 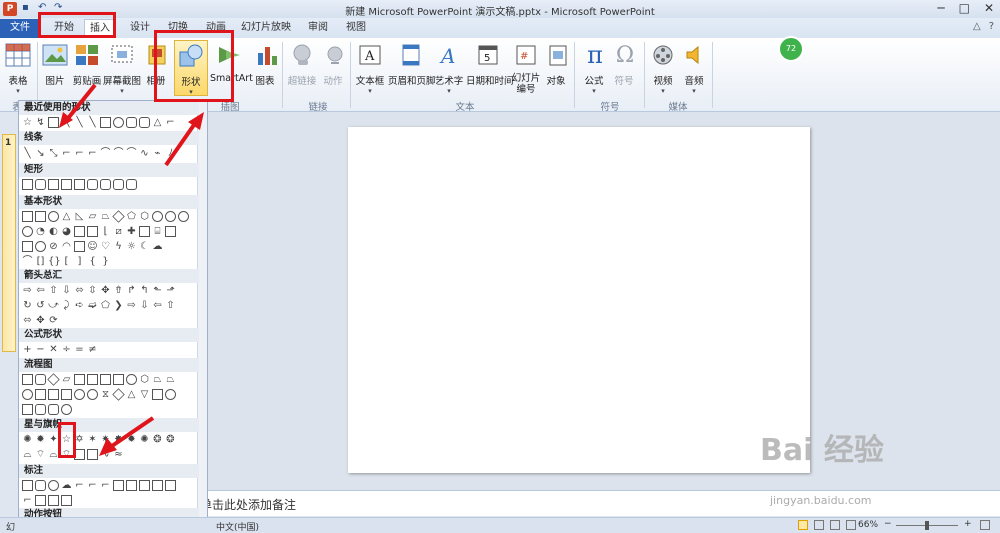 I want to click on video-button: 视频 ▾, so click(x=663, y=67).